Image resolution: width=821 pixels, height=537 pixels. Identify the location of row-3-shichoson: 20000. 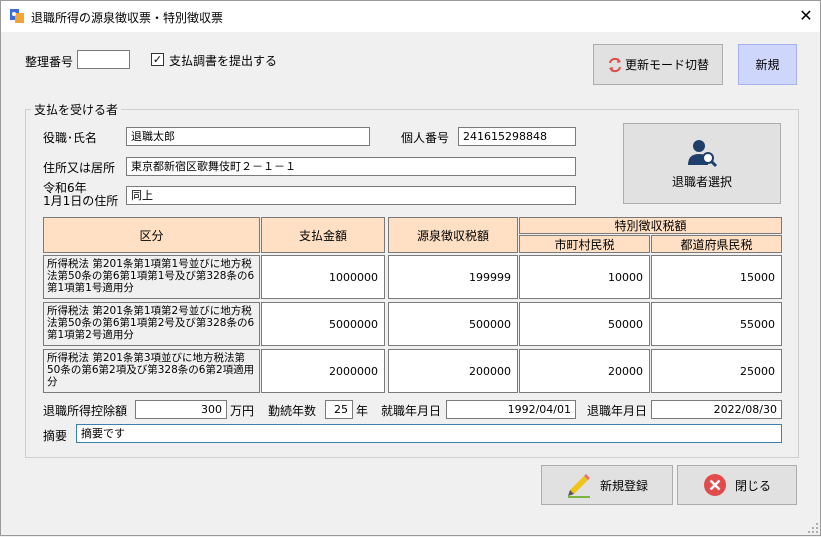
(584, 371).